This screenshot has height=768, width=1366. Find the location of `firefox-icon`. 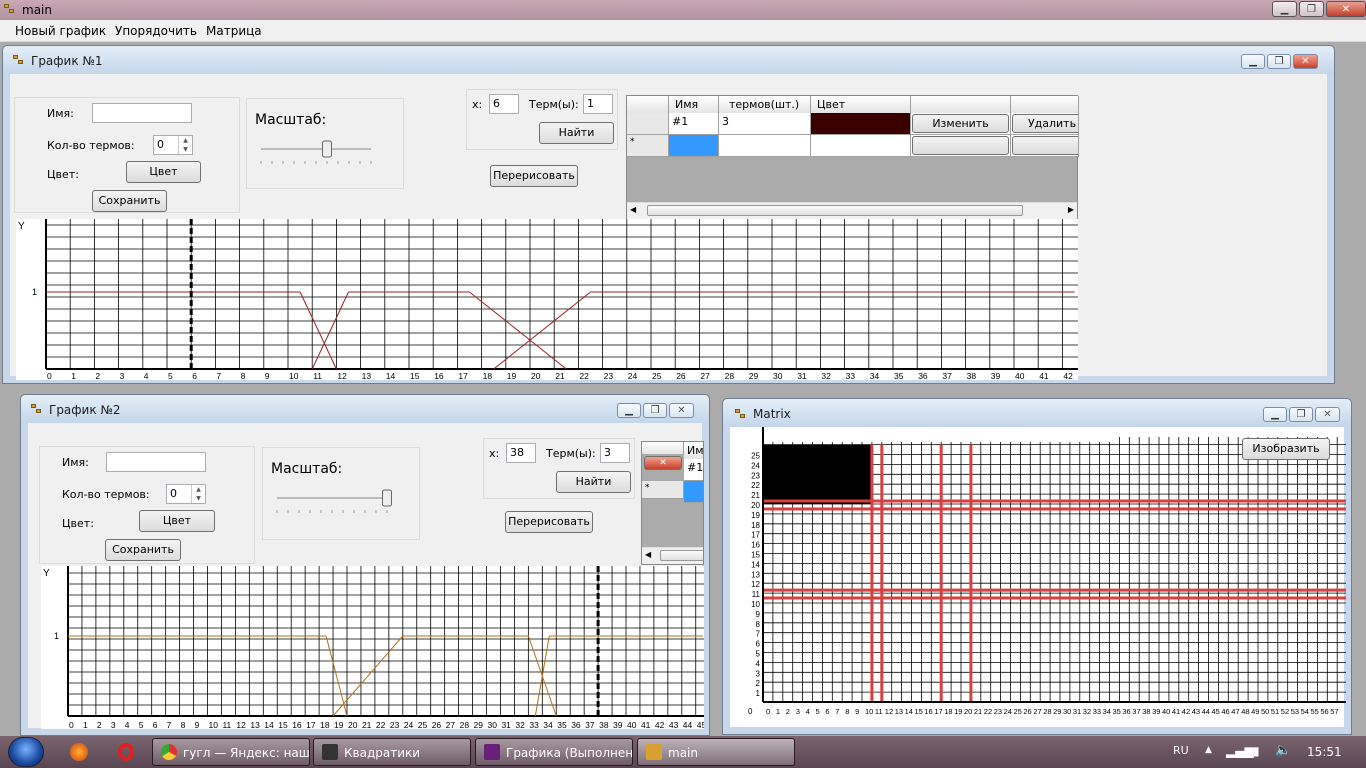

firefox-icon is located at coordinates (79, 752).